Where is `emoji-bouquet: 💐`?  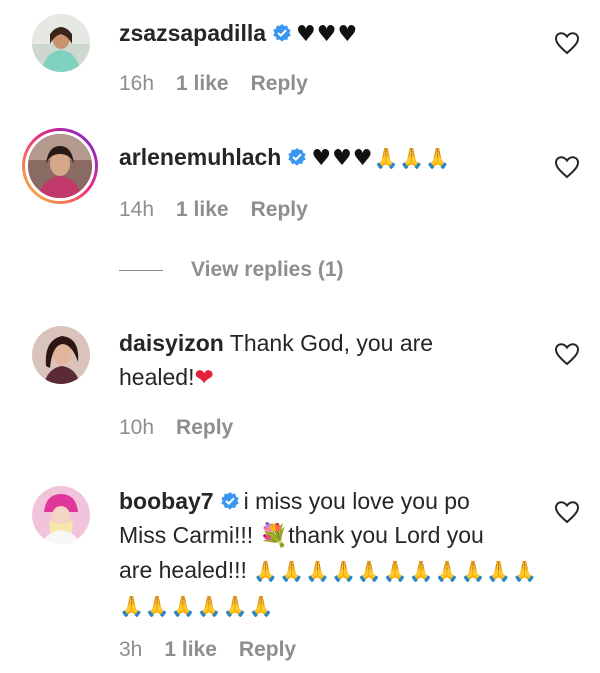 emoji-bouquet: 💐 is located at coordinates (274, 536).